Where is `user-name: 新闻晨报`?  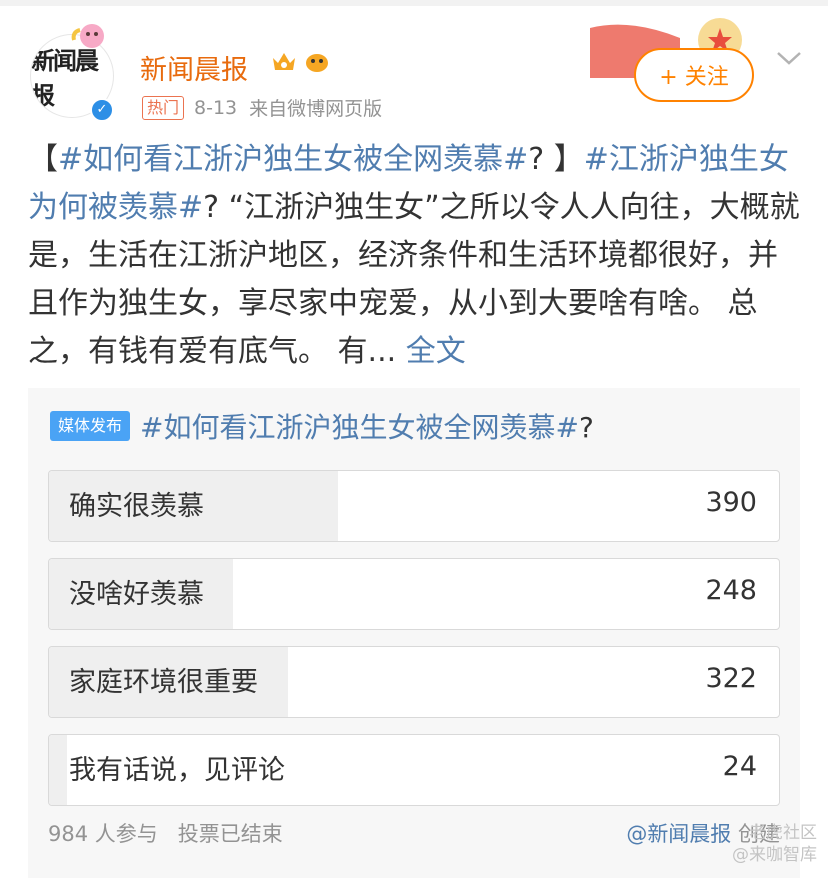 user-name: 新闻晨报 is located at coordinates (194, 67).